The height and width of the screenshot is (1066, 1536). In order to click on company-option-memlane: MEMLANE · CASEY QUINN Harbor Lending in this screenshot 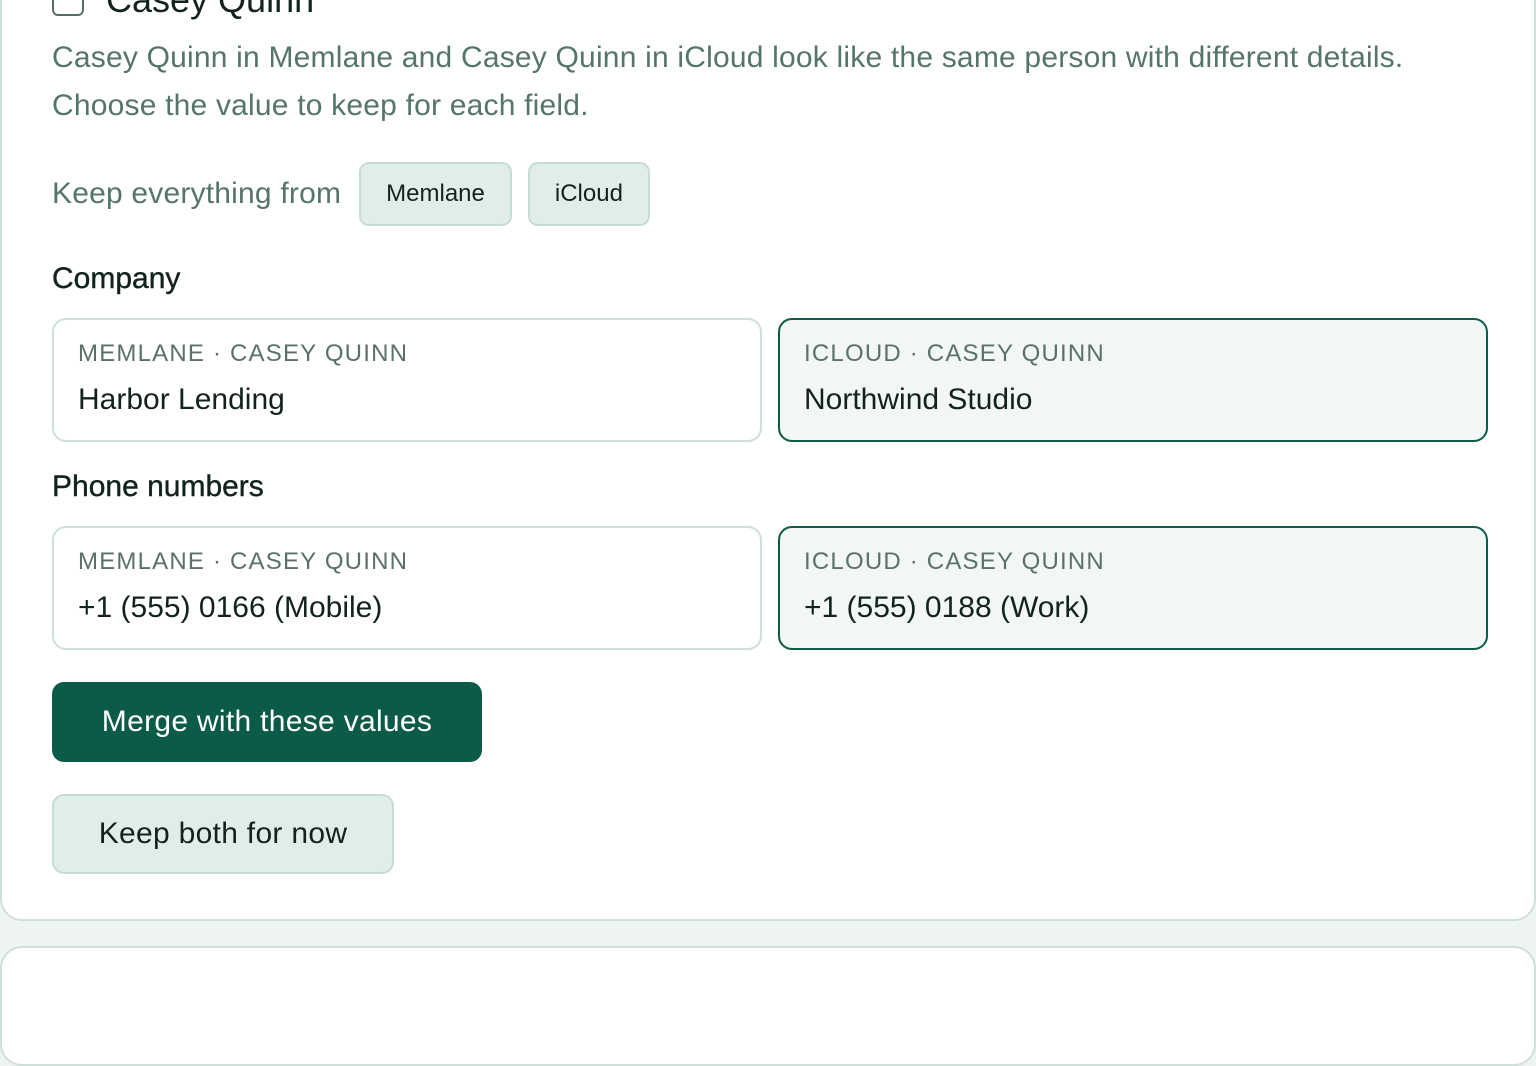, I will do `click(407, 380)`.